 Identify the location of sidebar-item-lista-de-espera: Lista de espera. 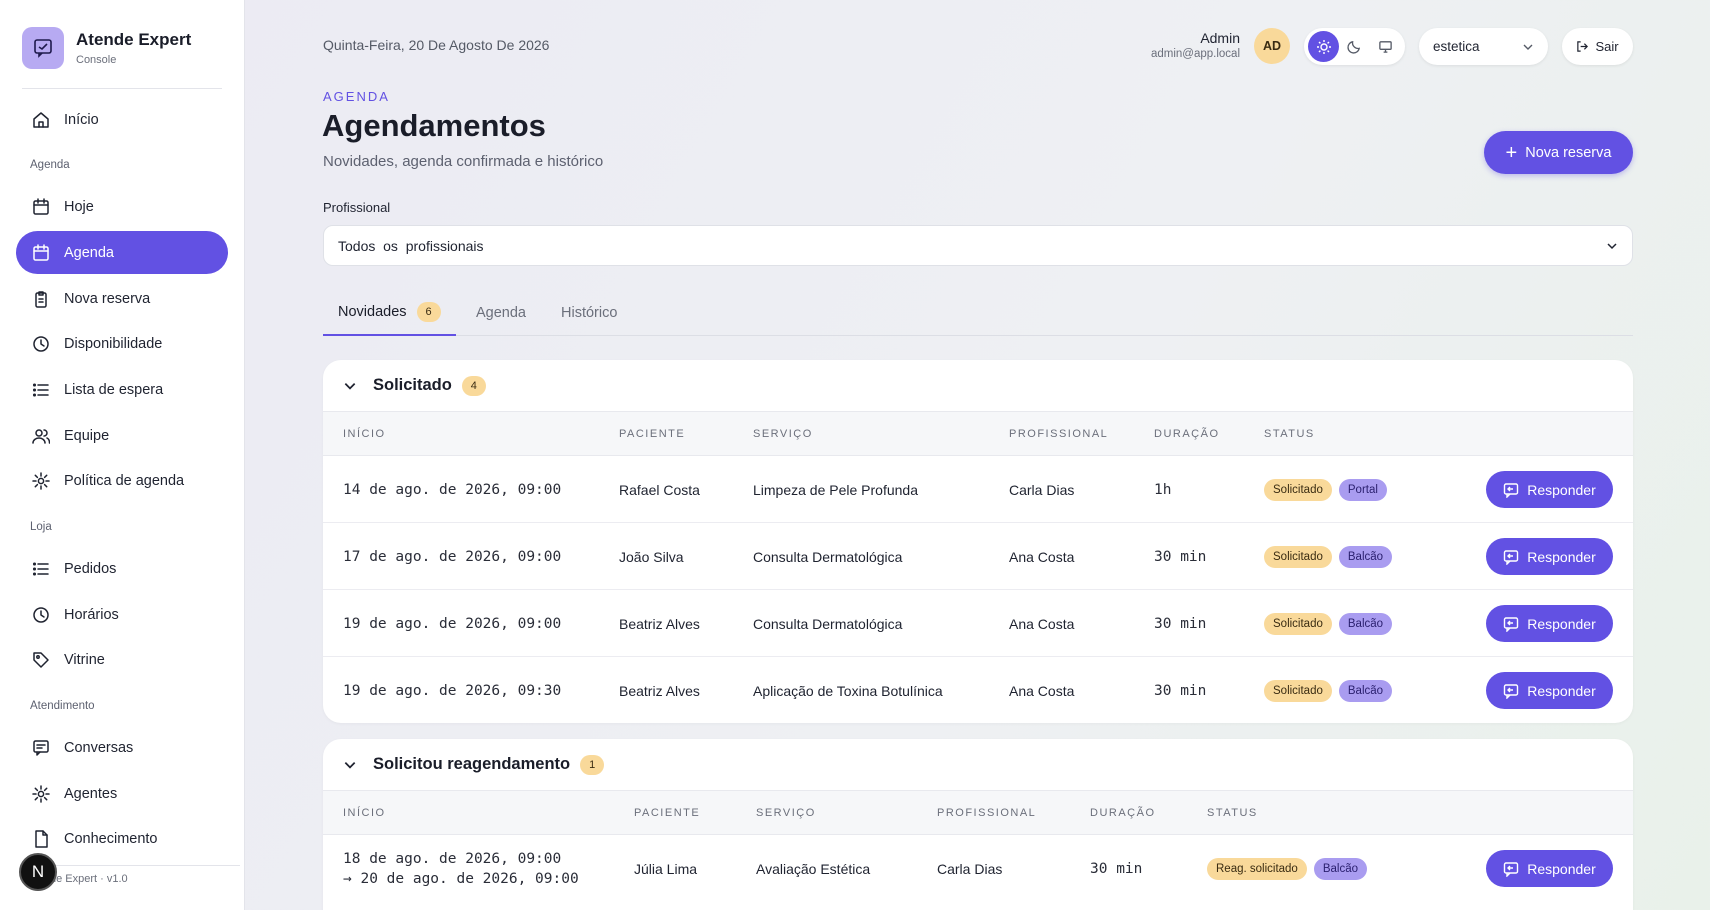
(122, 389).